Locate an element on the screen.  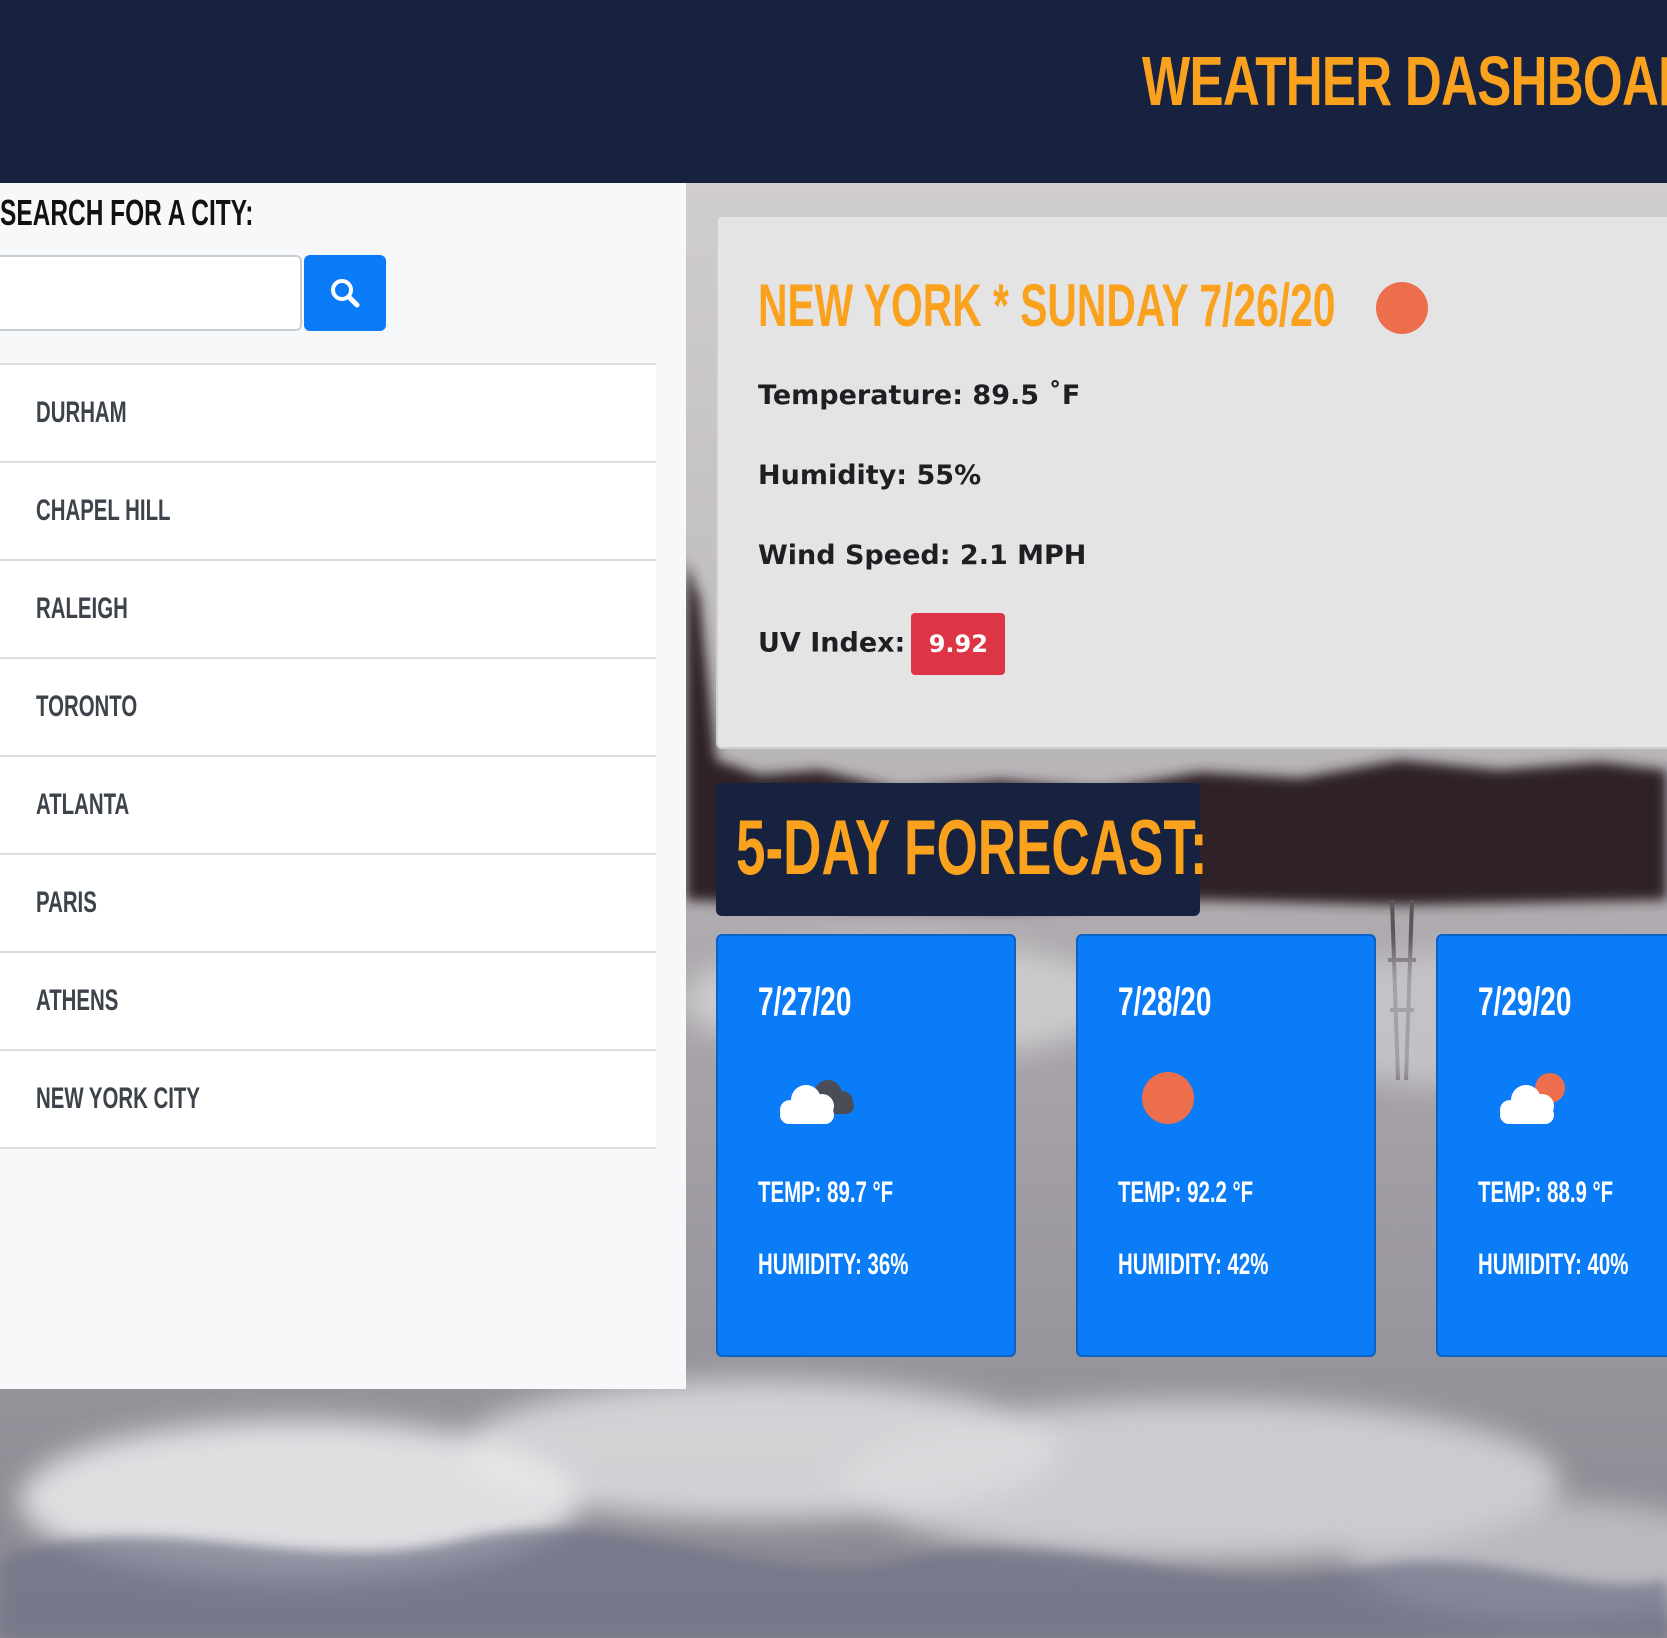
city-label: PARIS is located at coordinates (66, 902).